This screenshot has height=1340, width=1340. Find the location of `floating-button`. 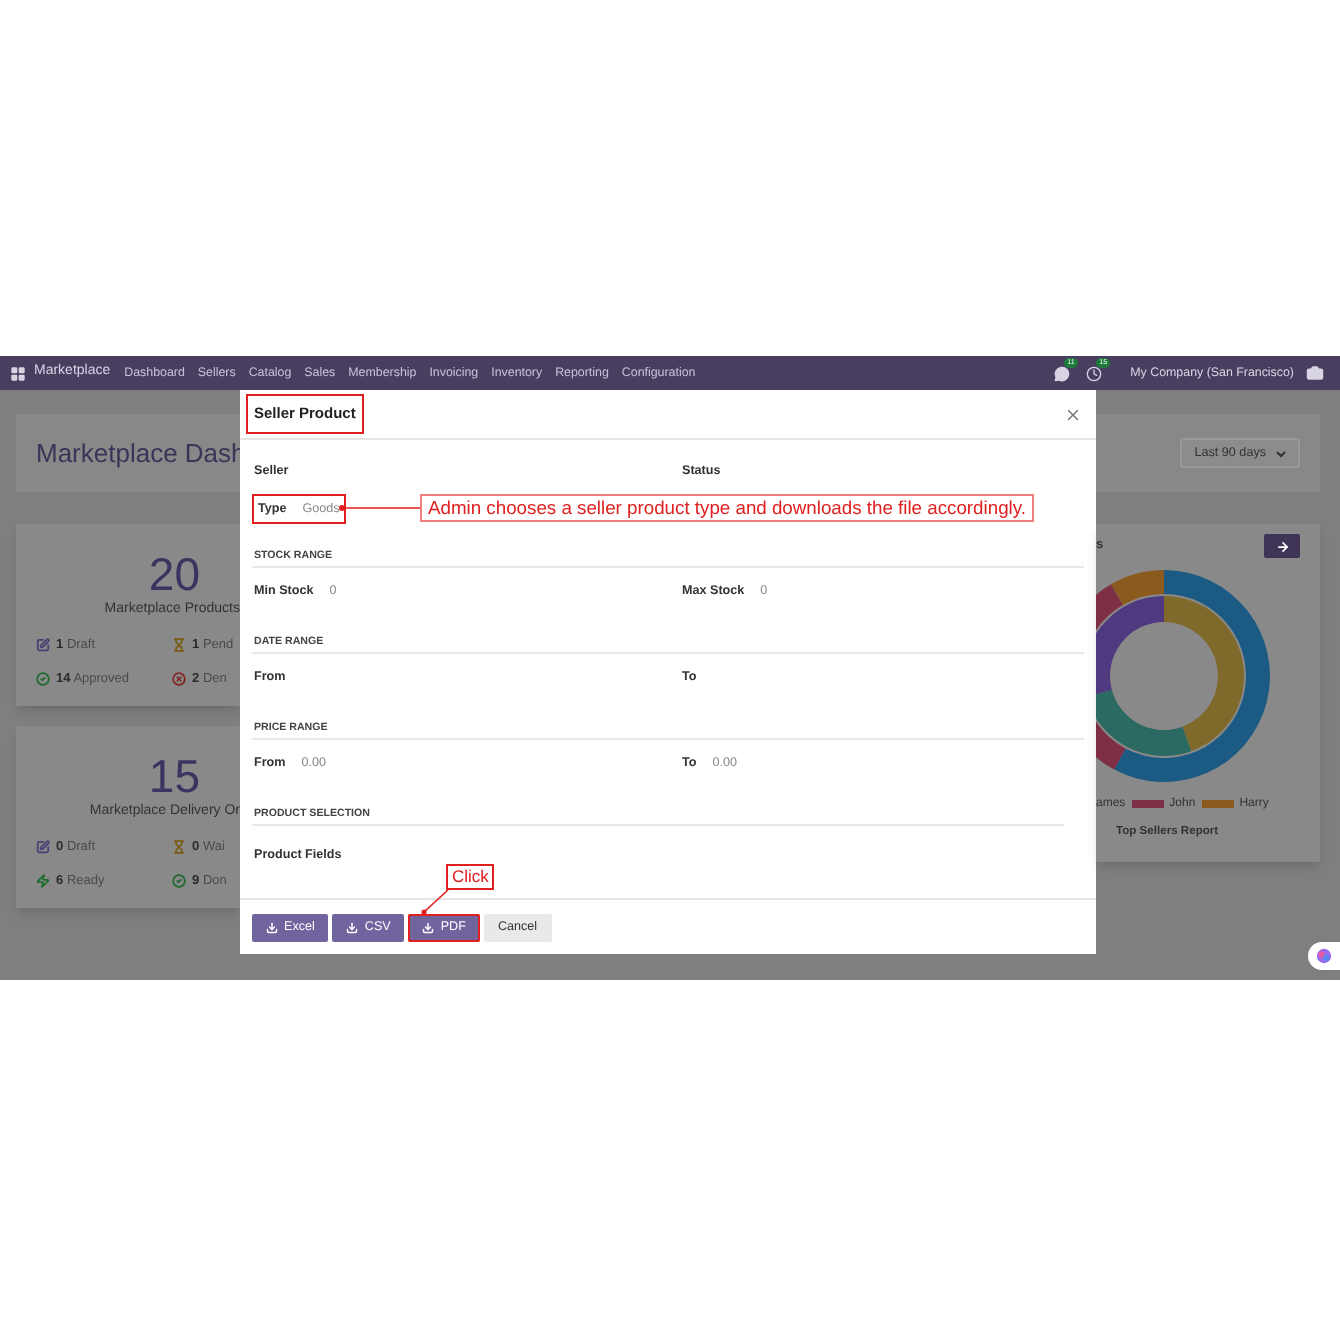

floating-button is located at coordinates (1324, 956).